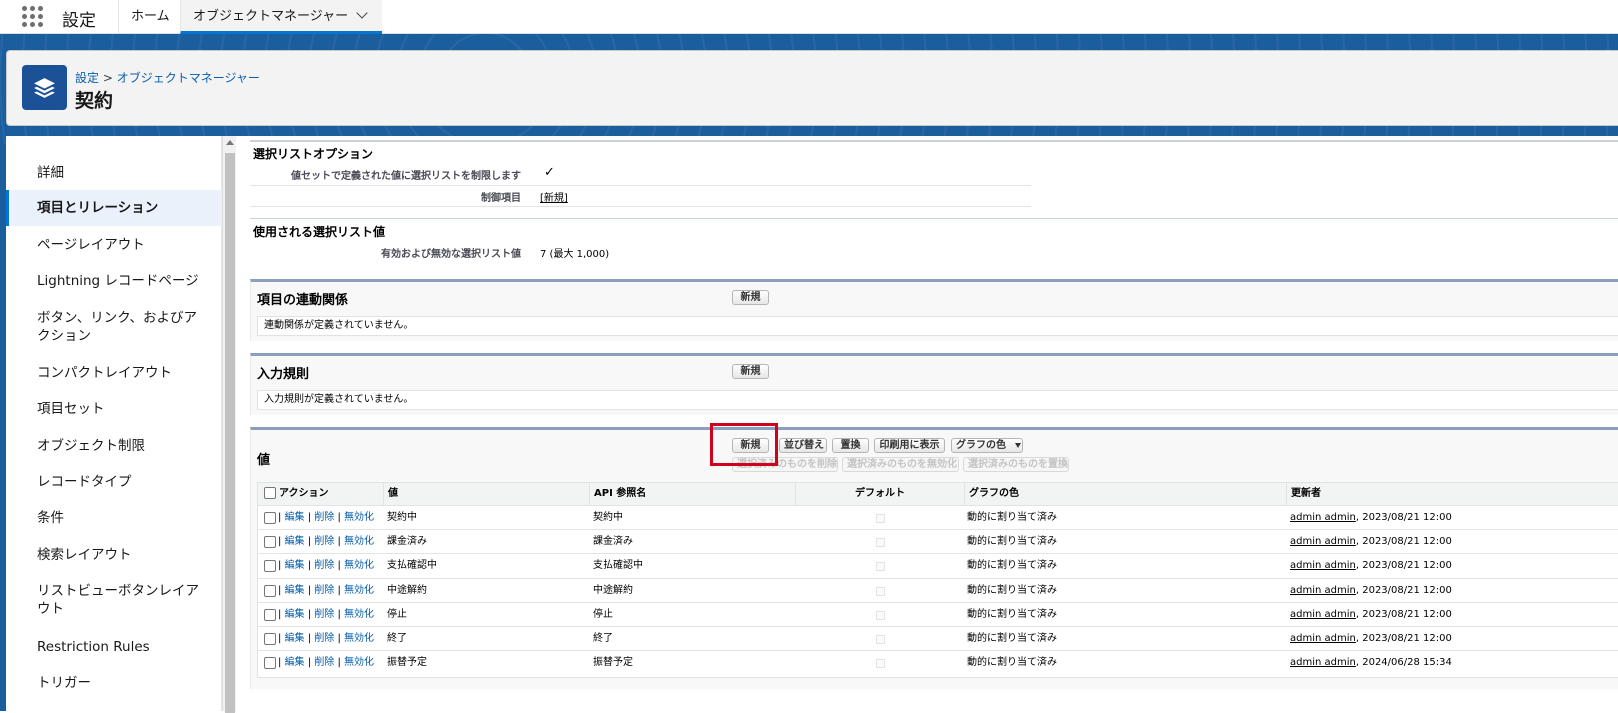 The height and width of the screenshot is (713, 1618). Describe the element at coordinates (693, 494) in the screenshot. I see `column-header-api-name: API 参照名` at that location.